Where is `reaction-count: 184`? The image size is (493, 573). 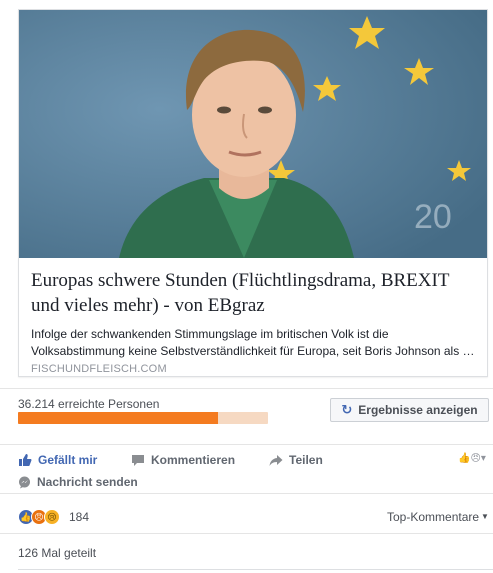 reaction-count: 184 is located at coordinates (79, 517).